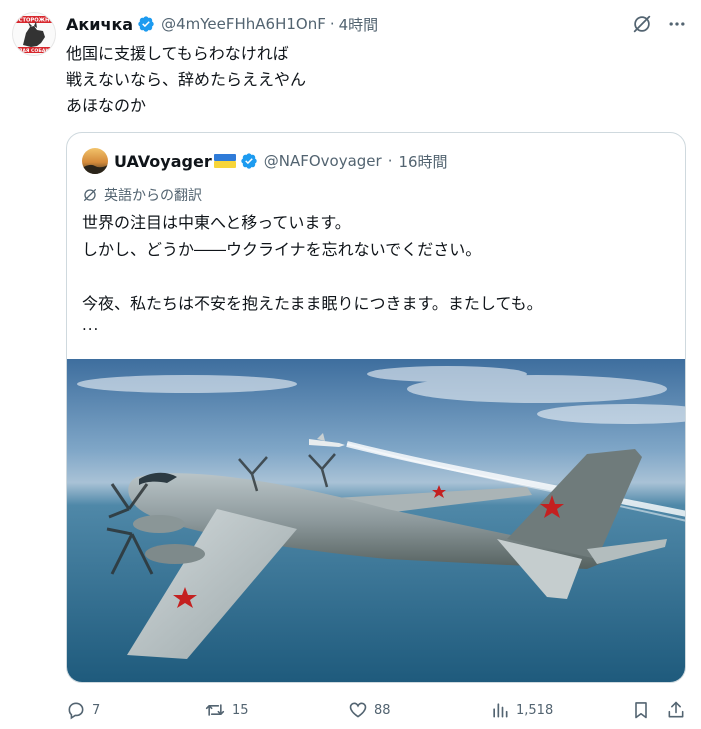 This screenshot has width=701, height=729. Describe the element at coordinates (34, 34) in the screenshot. I see `author-avatar: ОСТОРОЖНО ЗЛАЯ СОБАКА` at that location.